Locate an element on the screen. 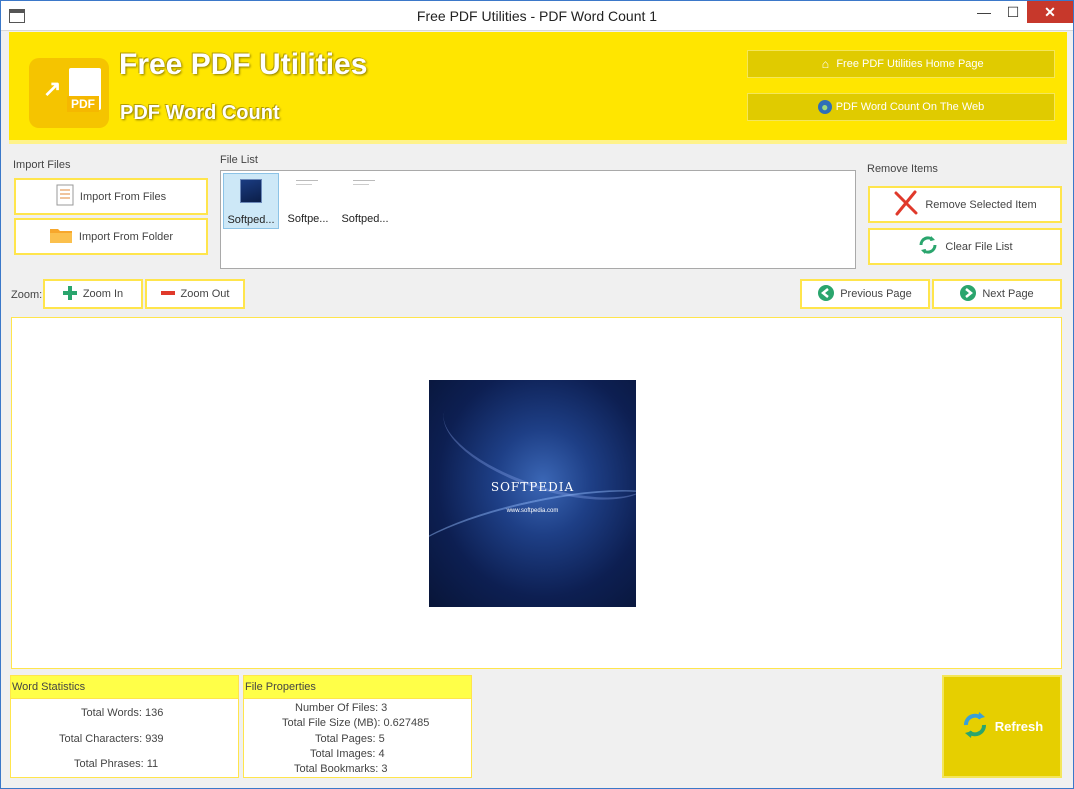  logo-pdf-label: PDF is located at coordinates (83, 104).